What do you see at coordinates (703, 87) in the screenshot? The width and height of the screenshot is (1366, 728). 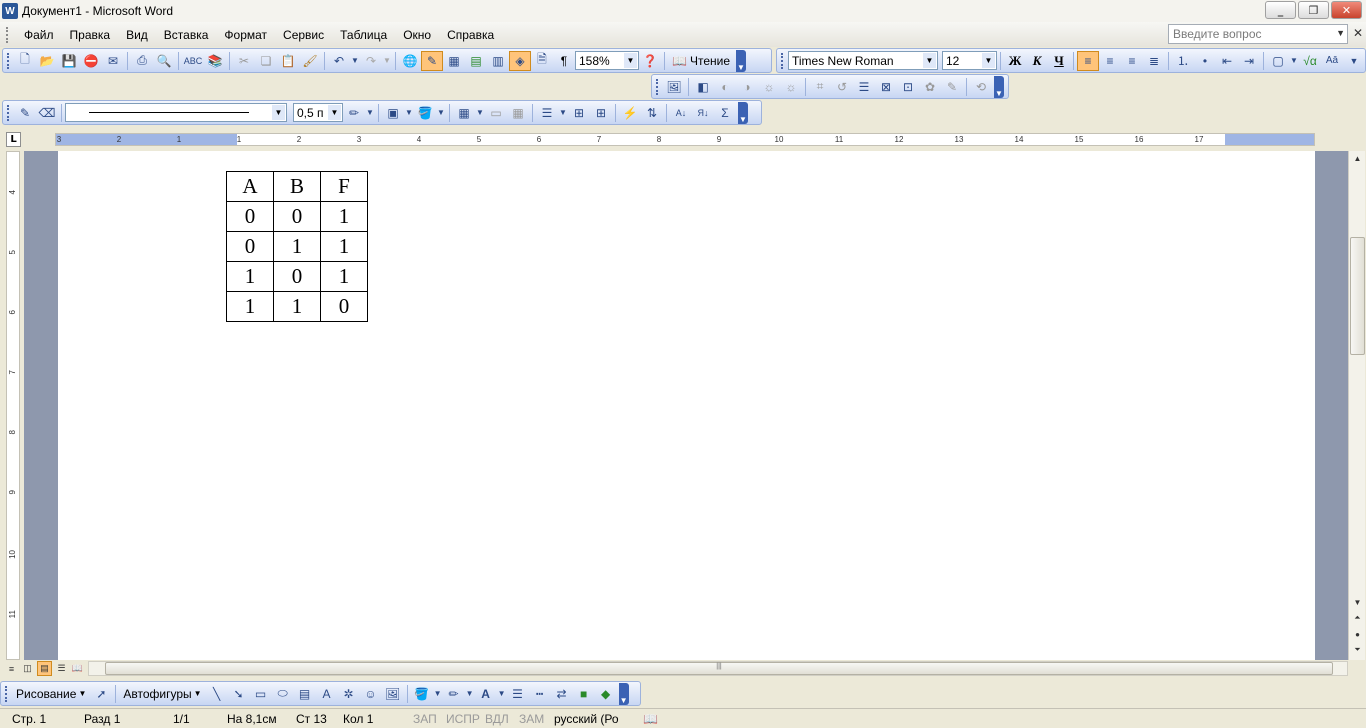 I see `color-icon: ◧` at bounding box center [703, 87].